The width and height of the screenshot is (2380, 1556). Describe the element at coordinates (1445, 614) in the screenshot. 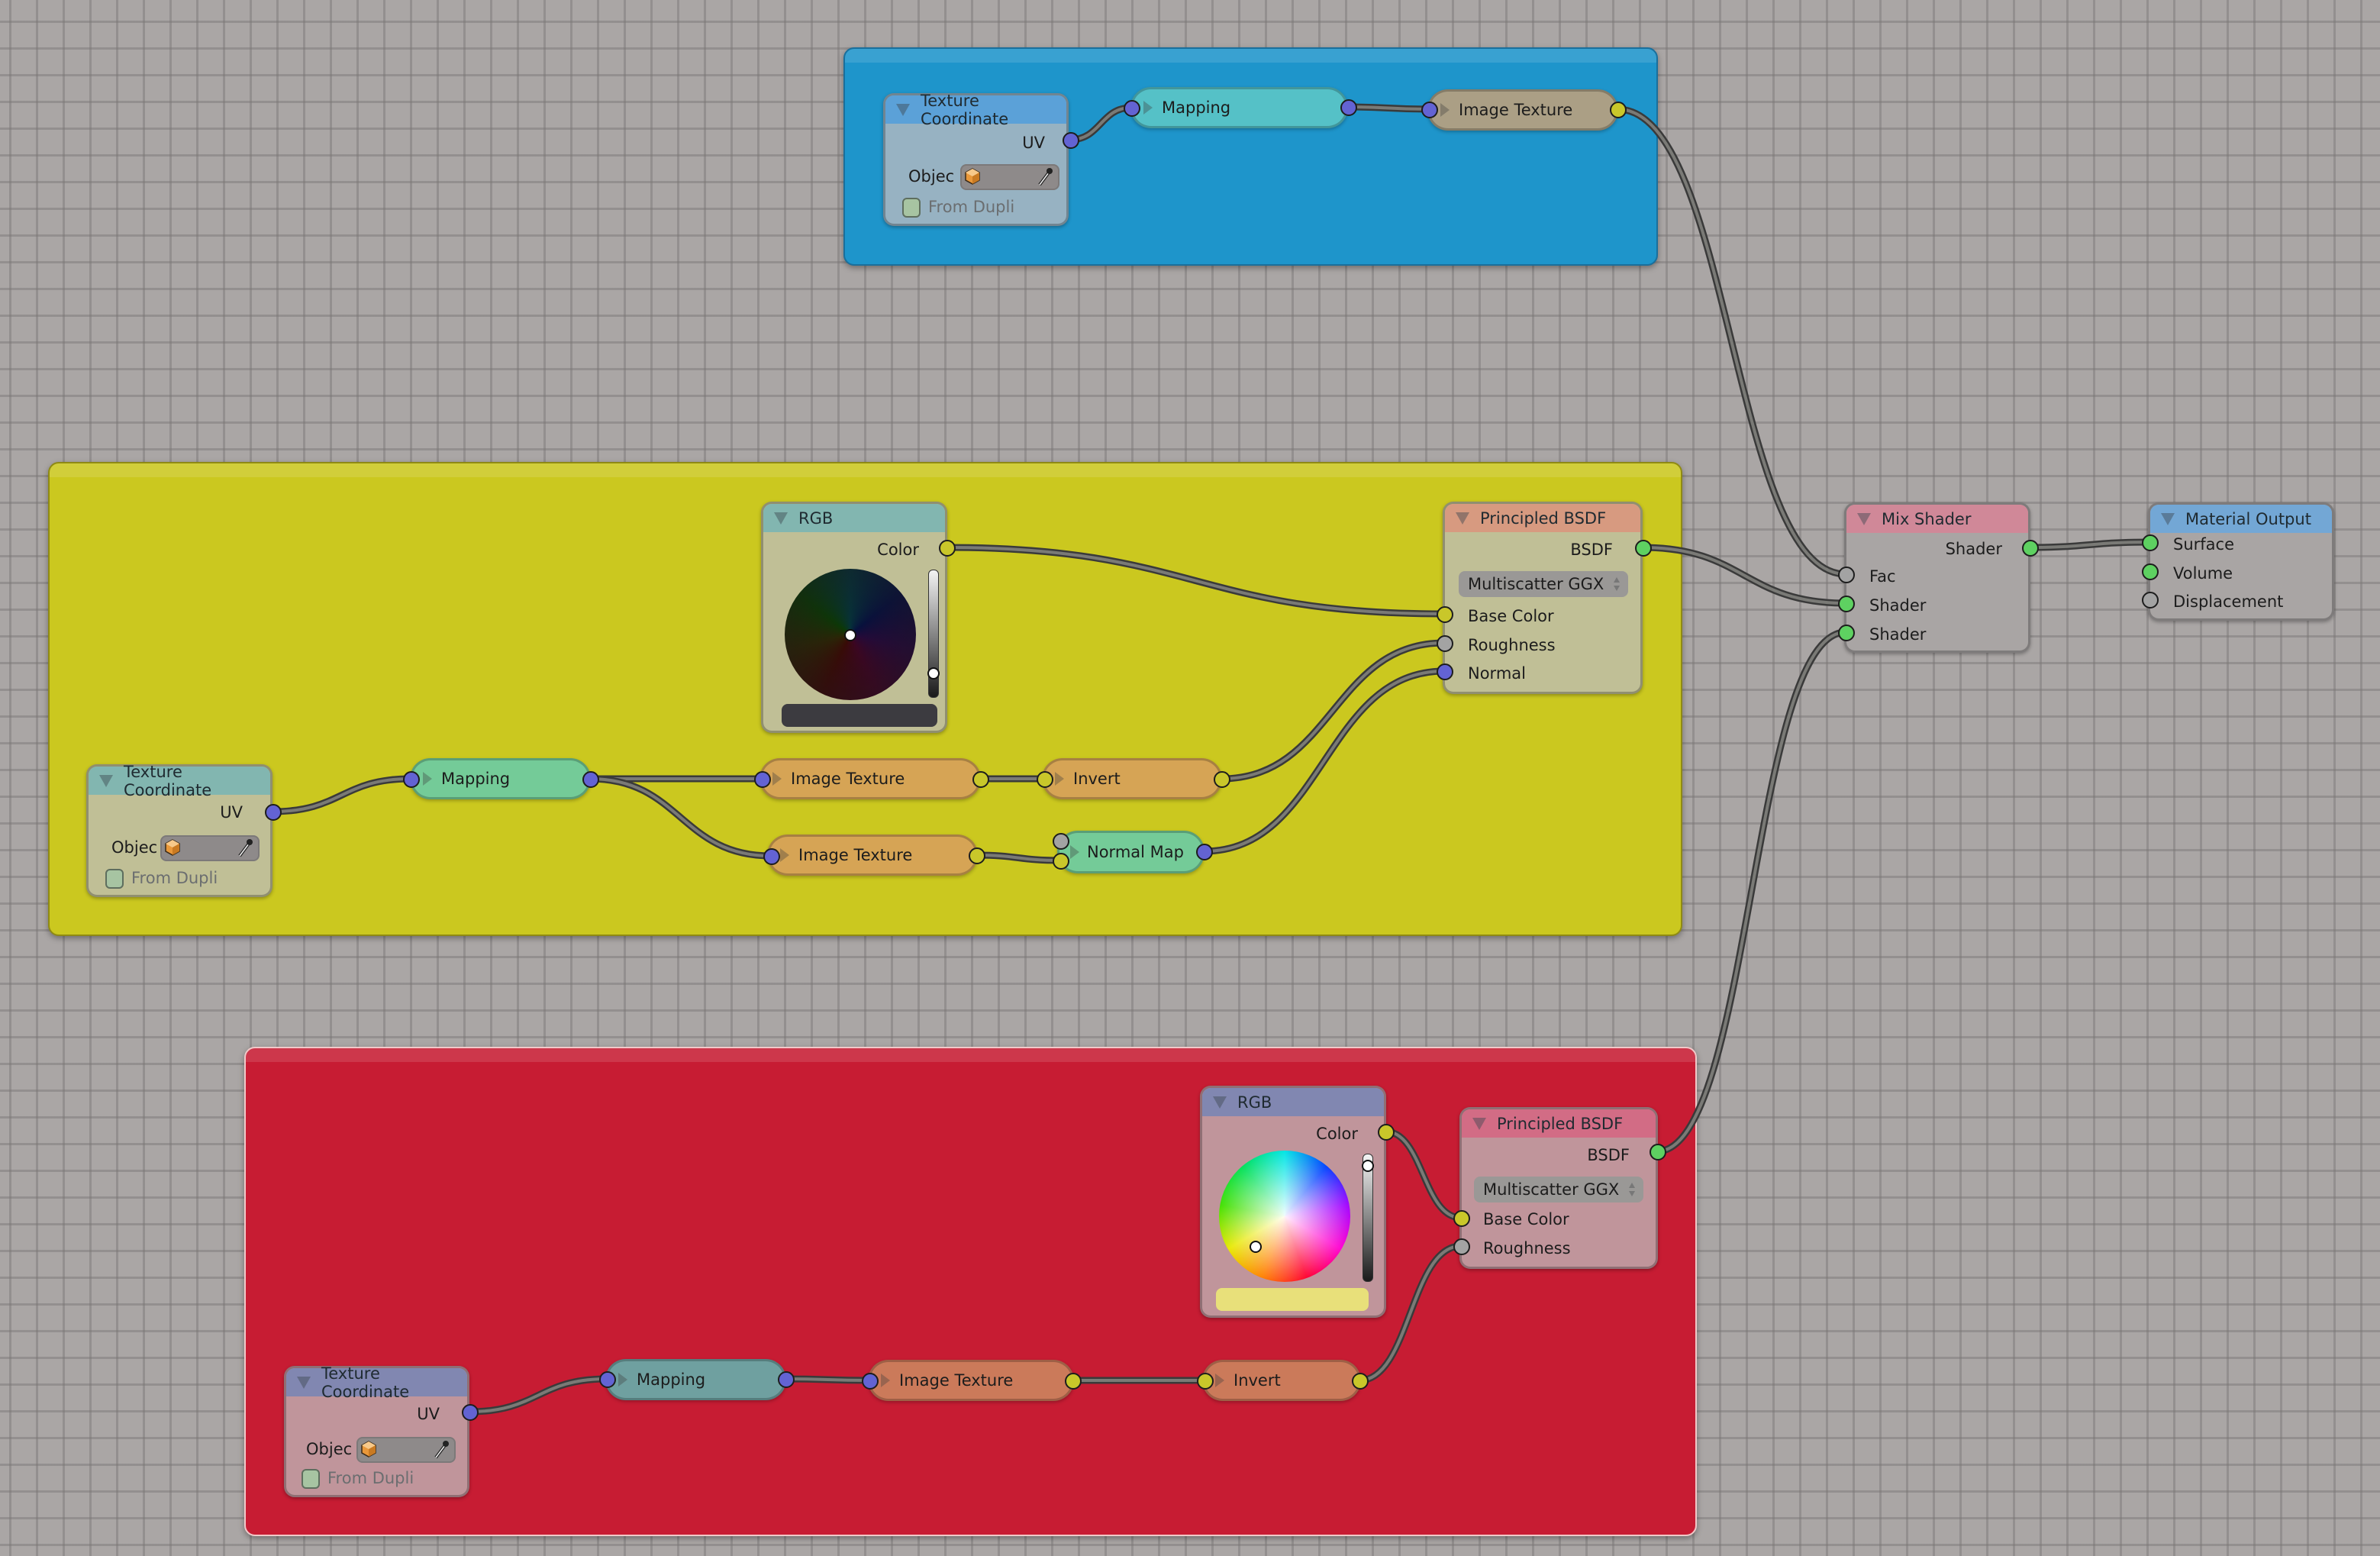

I see `socket-y-p-base` at that location.